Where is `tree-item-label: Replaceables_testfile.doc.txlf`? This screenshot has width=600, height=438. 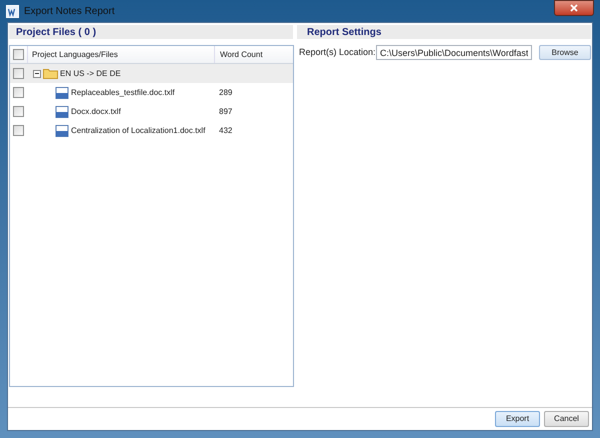
tree-item-label: Replaceables_testfile.doc.txlf is located at coordinates (123, 92).